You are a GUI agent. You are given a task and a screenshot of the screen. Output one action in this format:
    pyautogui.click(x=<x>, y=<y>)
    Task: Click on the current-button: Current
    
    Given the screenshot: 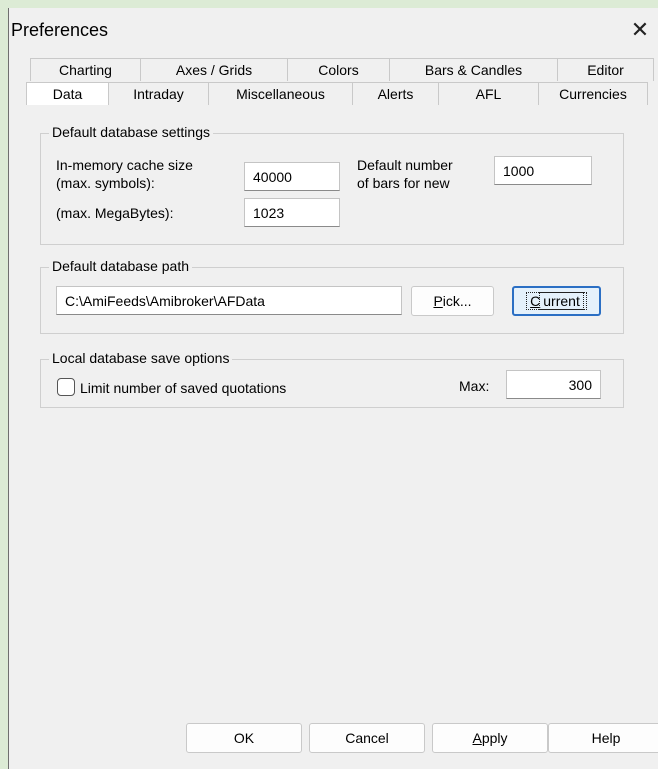 What is the action you would take?
    pyautogui.click(x=556, y=301)
    